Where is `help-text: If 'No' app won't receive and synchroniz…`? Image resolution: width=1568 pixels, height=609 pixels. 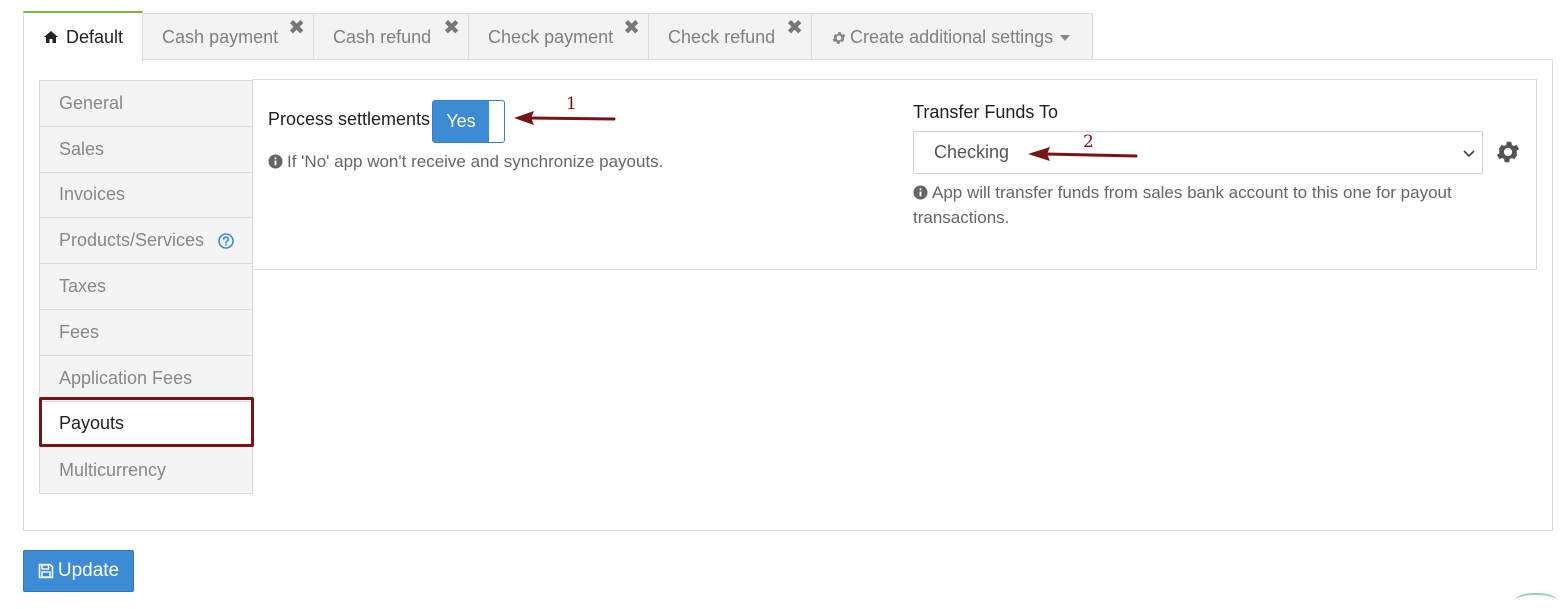 help-text: If 'No' app won't receive and synchroniz… is located at coordinates (475, 161).